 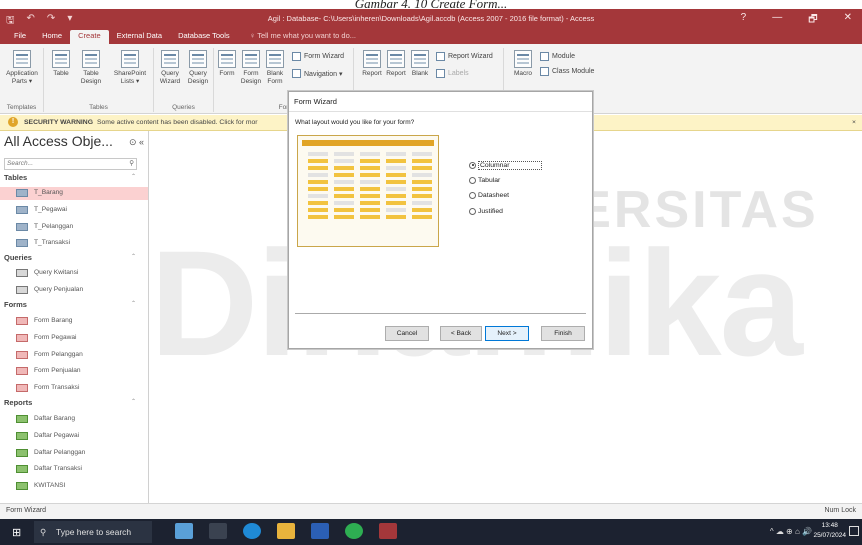 What do you see at coordinates (70, 164) in the screenshot?
I see `nav-search-input: Search... ⚲` at bounding box center [70, 164].